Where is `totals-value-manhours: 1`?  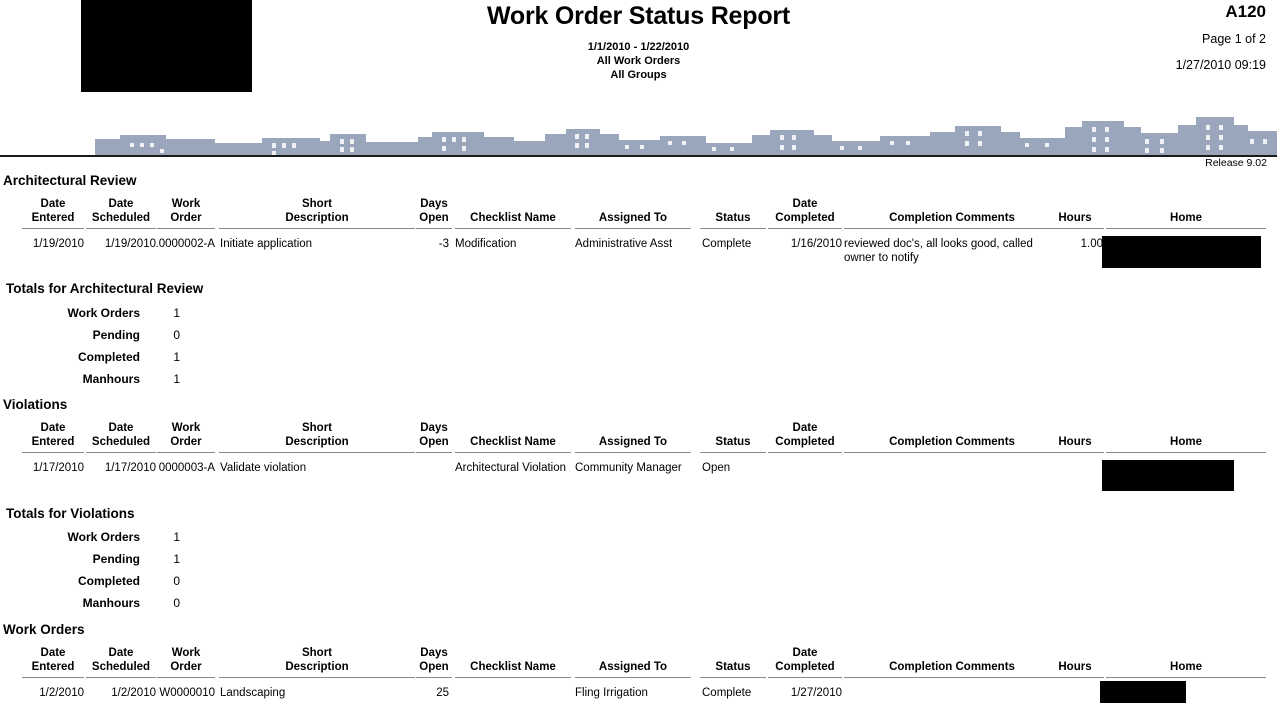 totals-value-manhours: 1 is located at coordinates (176, 379).